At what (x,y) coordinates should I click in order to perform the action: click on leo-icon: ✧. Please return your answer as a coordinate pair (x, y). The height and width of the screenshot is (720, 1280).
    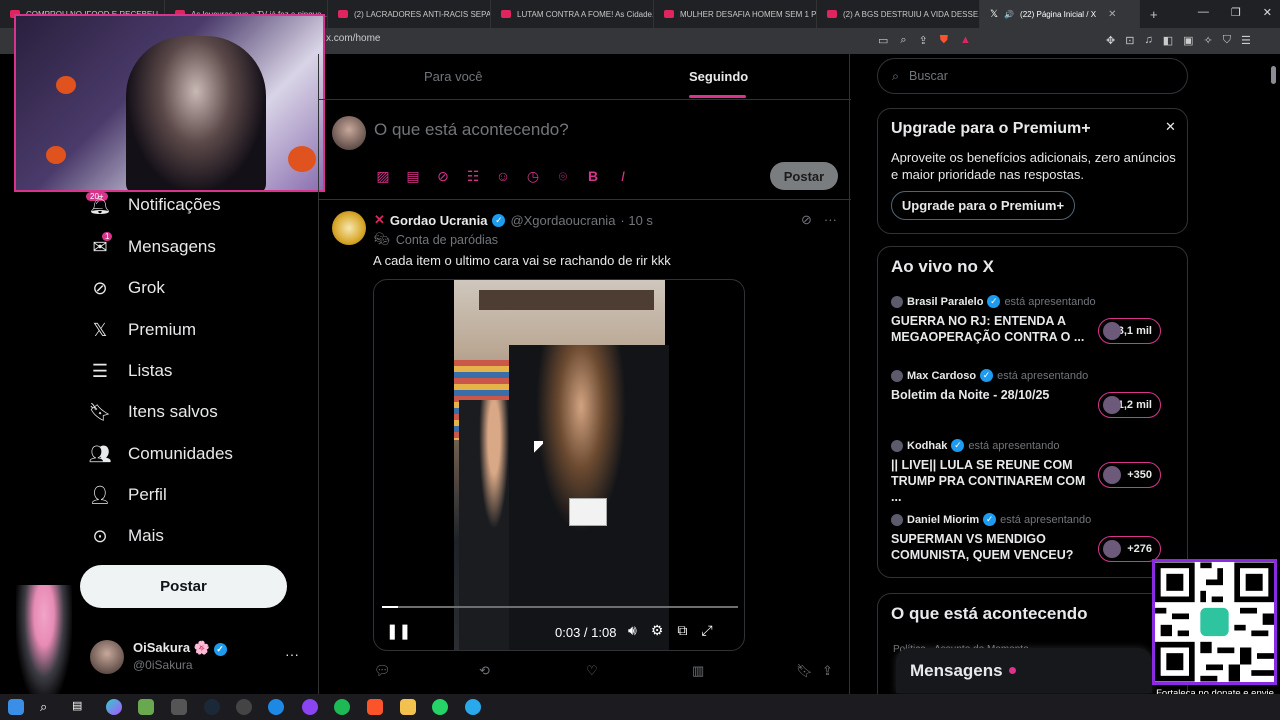
    Looking at the image, I should click on (1208, 40).